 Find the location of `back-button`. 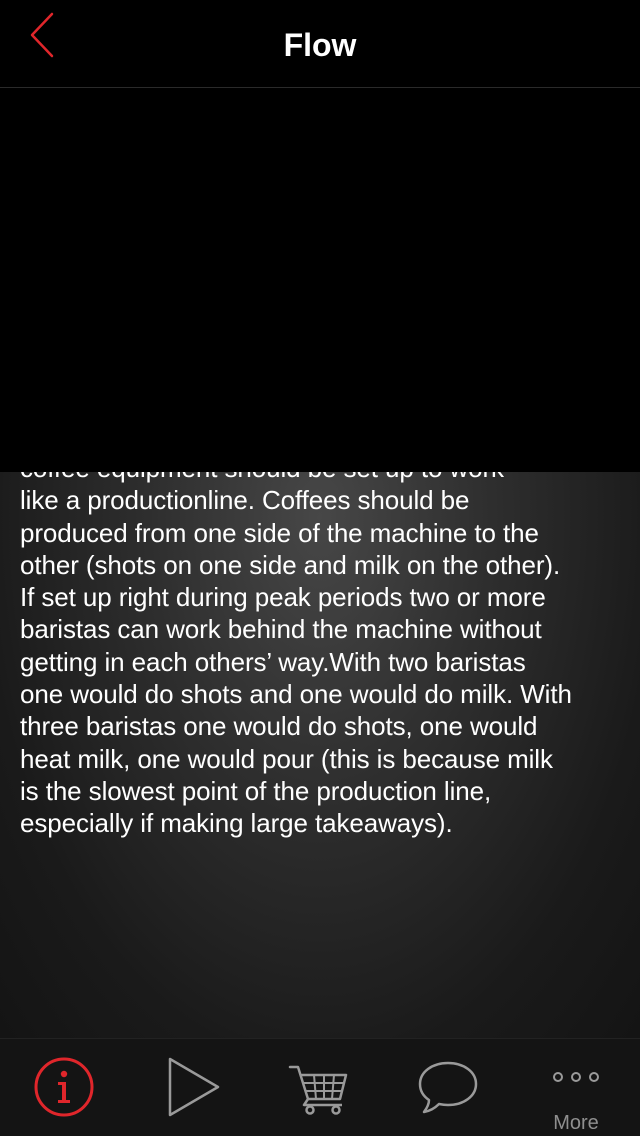

back-button is located at coordinates (45, 36).